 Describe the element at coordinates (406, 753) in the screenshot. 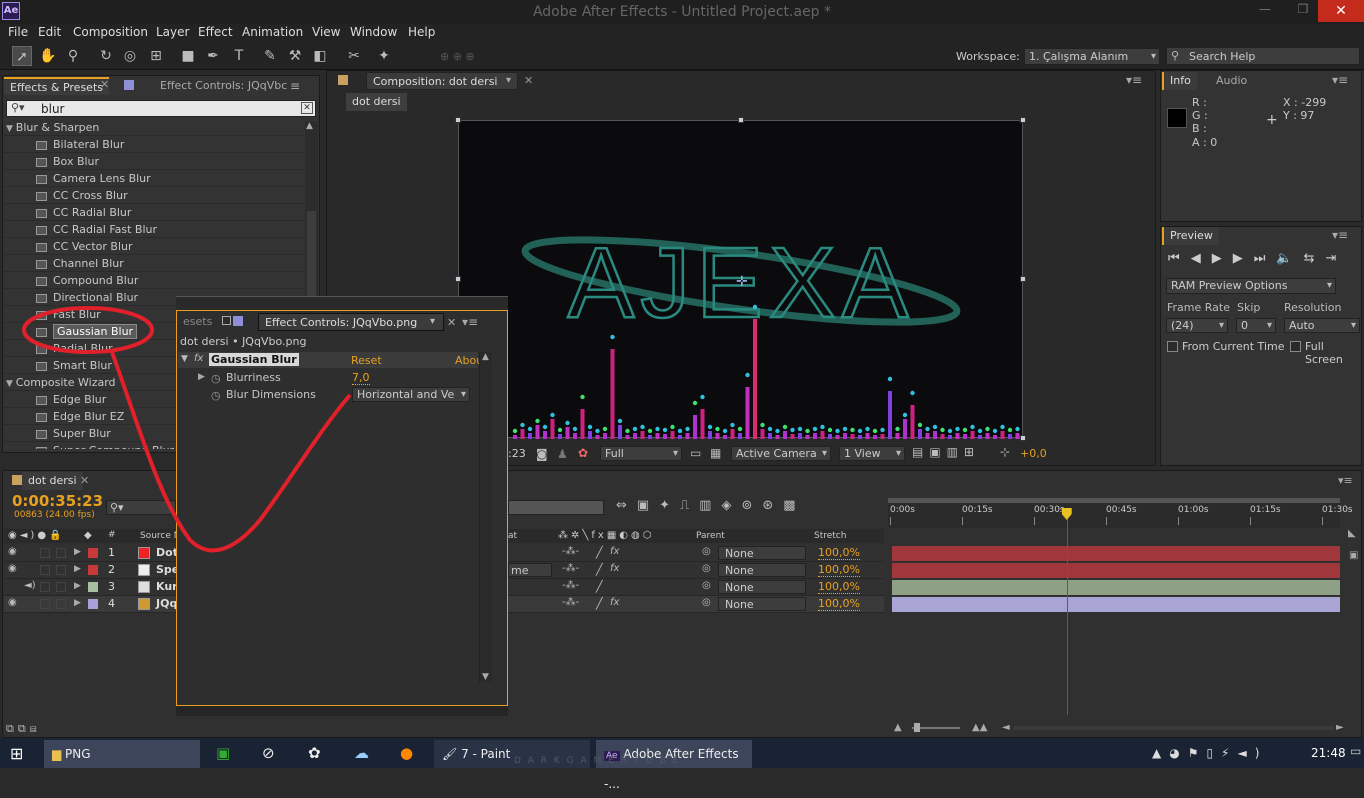

I see `firefox-icon: ●` at that location.